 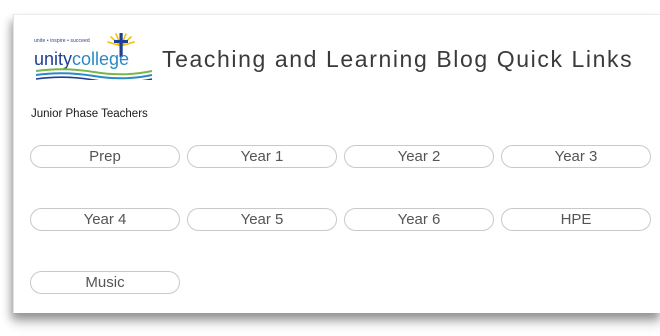 I want to click on link-button-hpe: HPE, so click(x=576, y=219).